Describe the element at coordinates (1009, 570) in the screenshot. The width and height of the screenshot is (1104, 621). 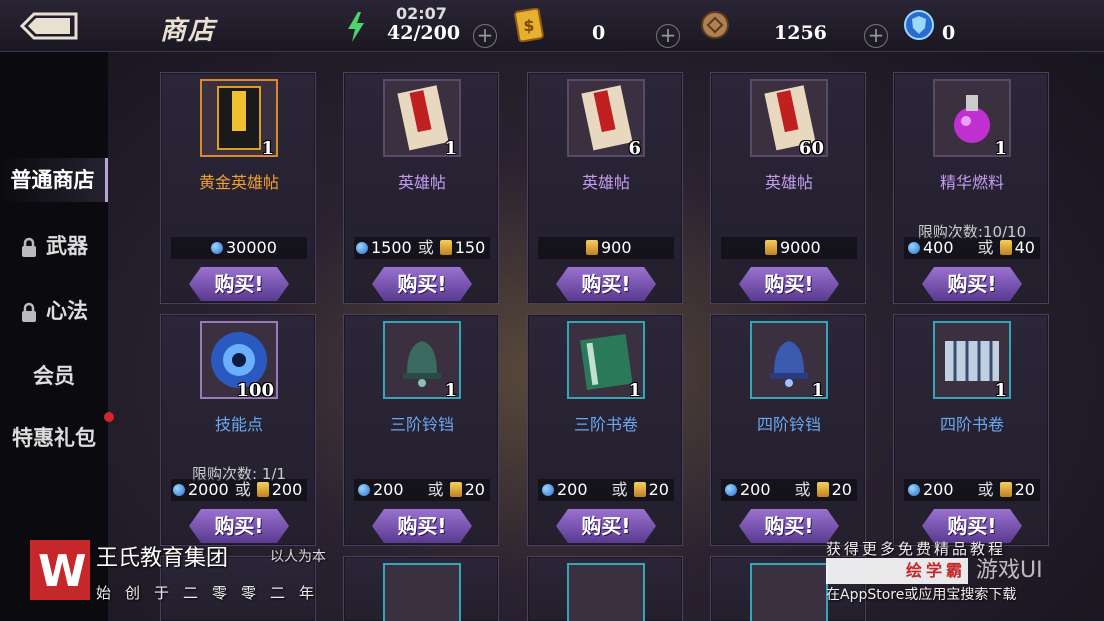
I see `watermark-brand-game: 游戏UI` at that location.